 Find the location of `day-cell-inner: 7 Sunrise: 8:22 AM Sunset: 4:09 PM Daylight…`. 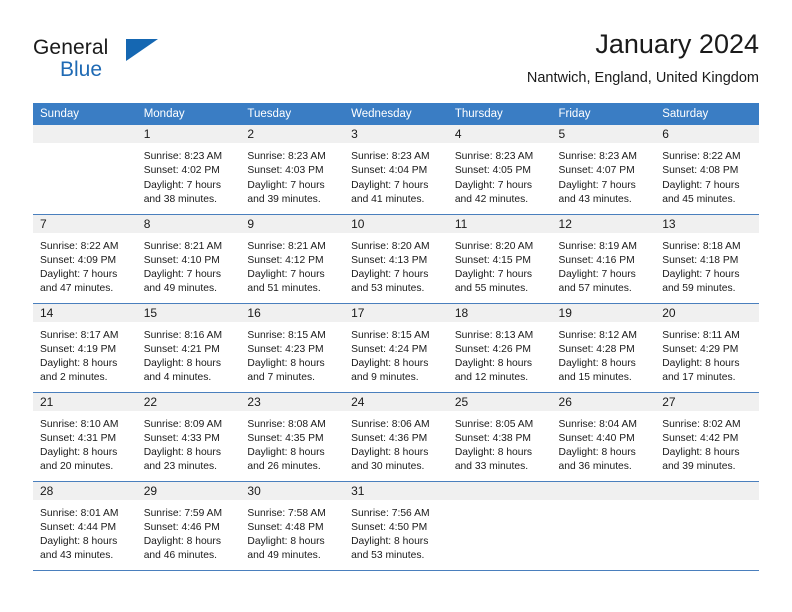

day-cell-inner: 7 Sunrise: 8:22 AM Sunset: 4:09 PM Daylight… is located at coordinates (85, 258).